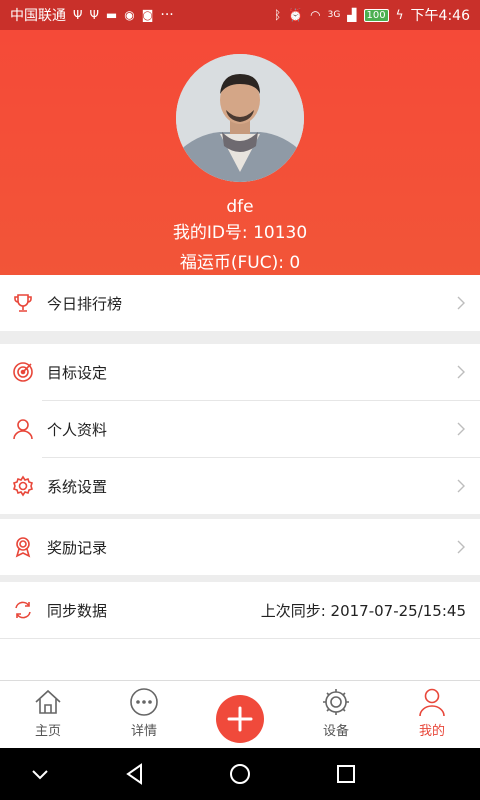 The width and height of the screenshot is (480, 800). What do you see at coordinates (240, 486) in the screenshot?
I see `menu-item-settings: 系统设置` at bounding box center [240, 486].